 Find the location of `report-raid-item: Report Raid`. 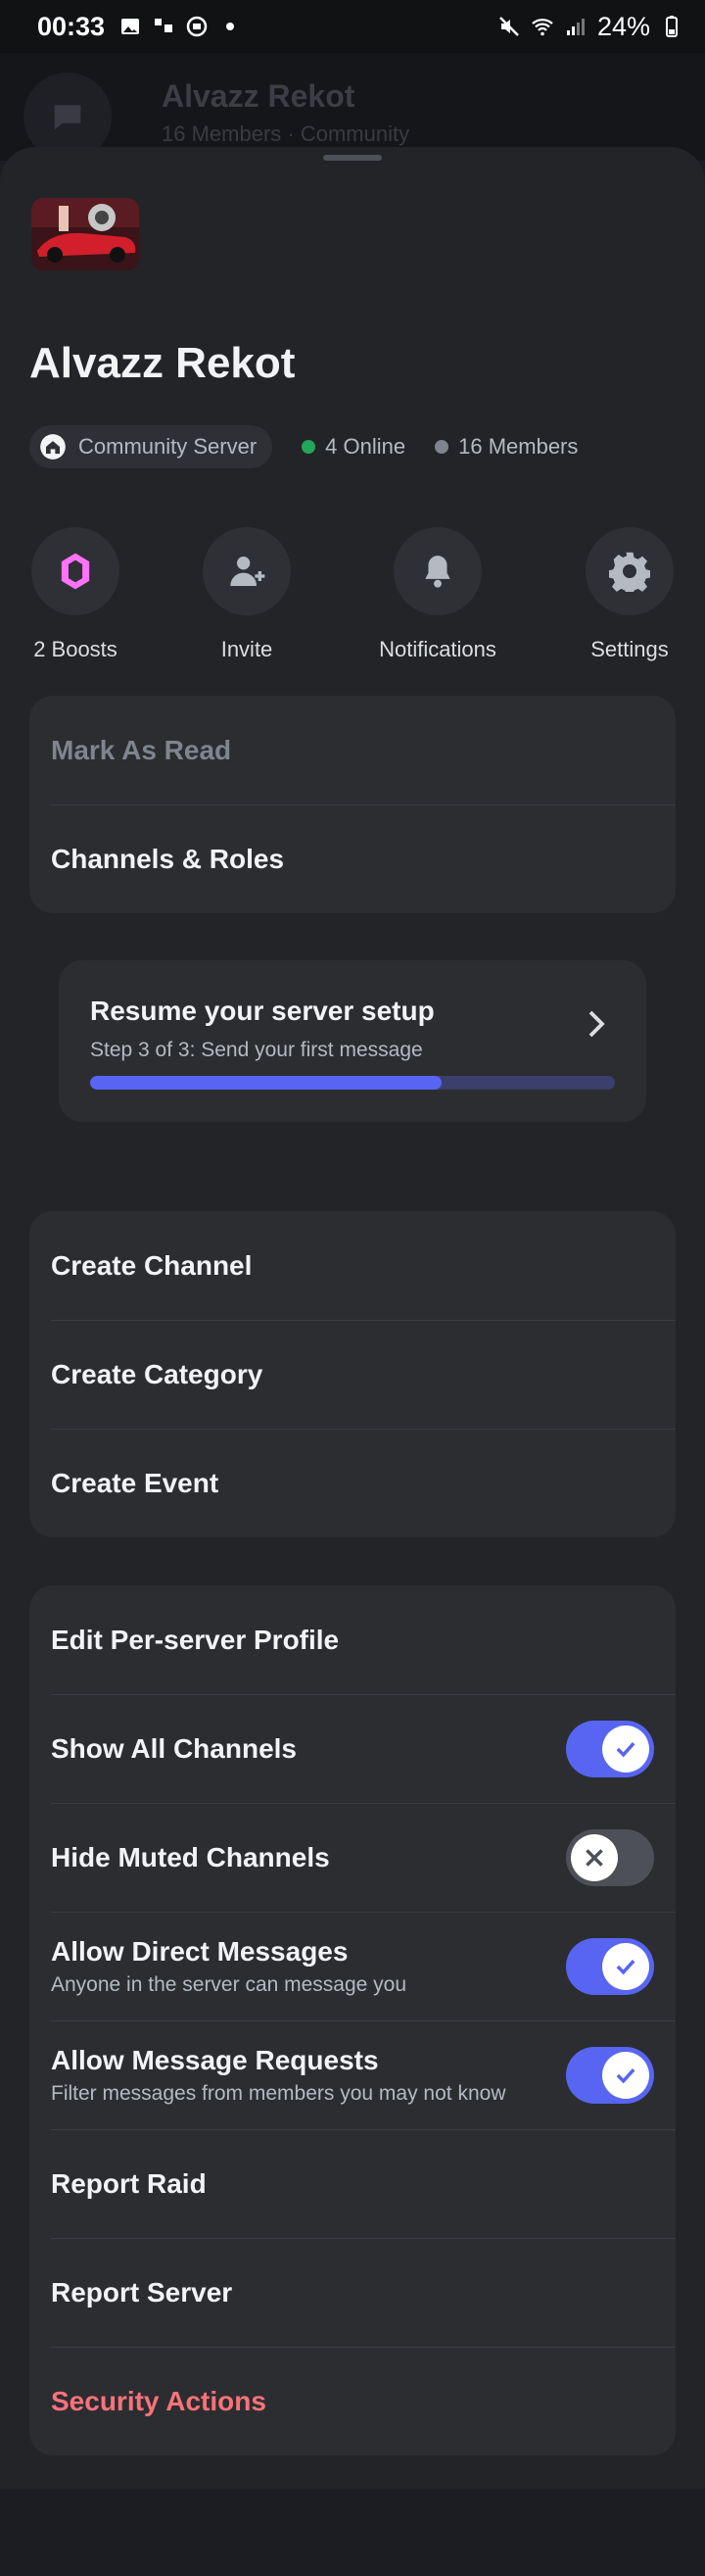

report-raid-item: Report Raid is located at coordinates (352, 2183).